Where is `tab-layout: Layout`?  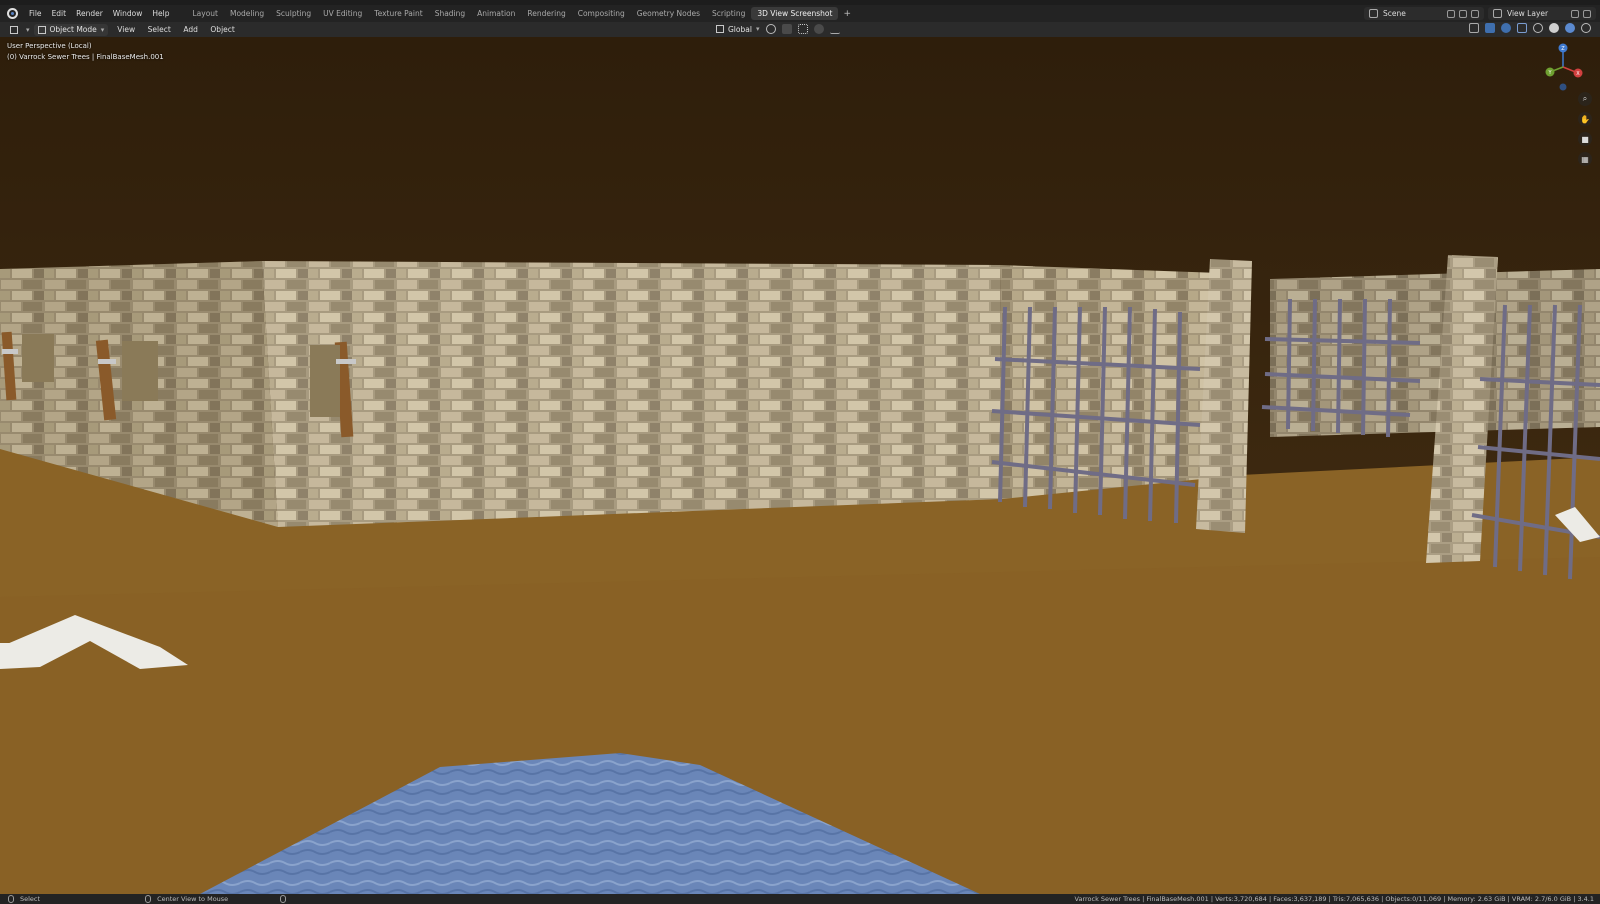 tab-layout: Layout is located at coordinates (205, 13).